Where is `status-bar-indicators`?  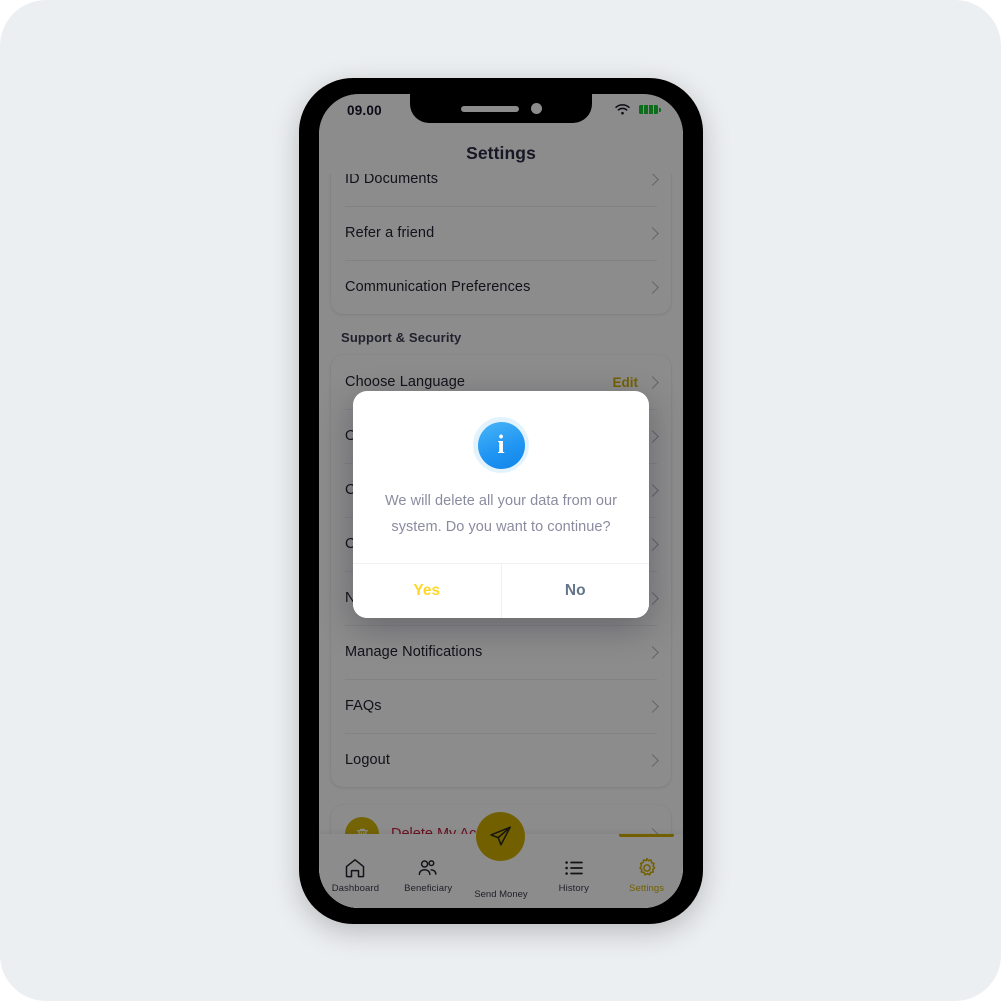 status-bar-indicators is located at coordinates (638, 109).